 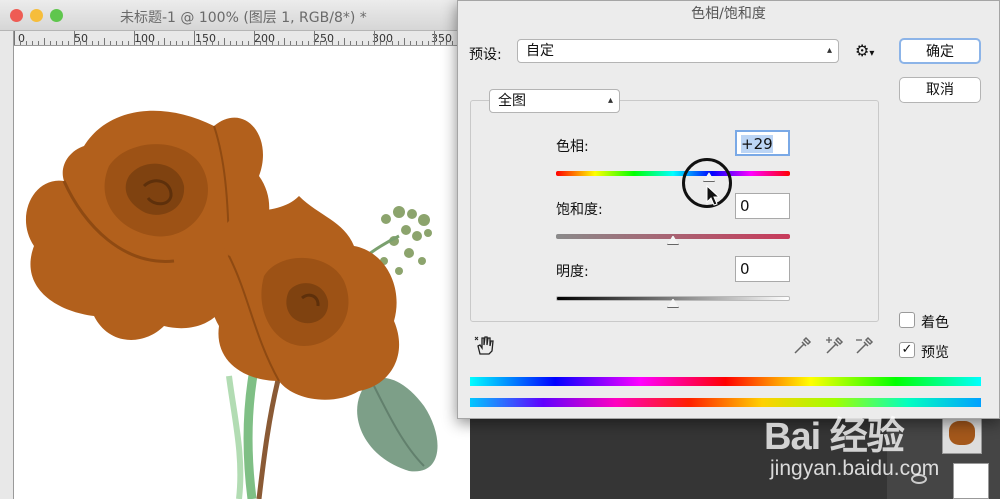 What do you see at coordinates (834, 346) in the screenshot?
I see `eyedropper-add-icon` at bounding box center [834, 346].